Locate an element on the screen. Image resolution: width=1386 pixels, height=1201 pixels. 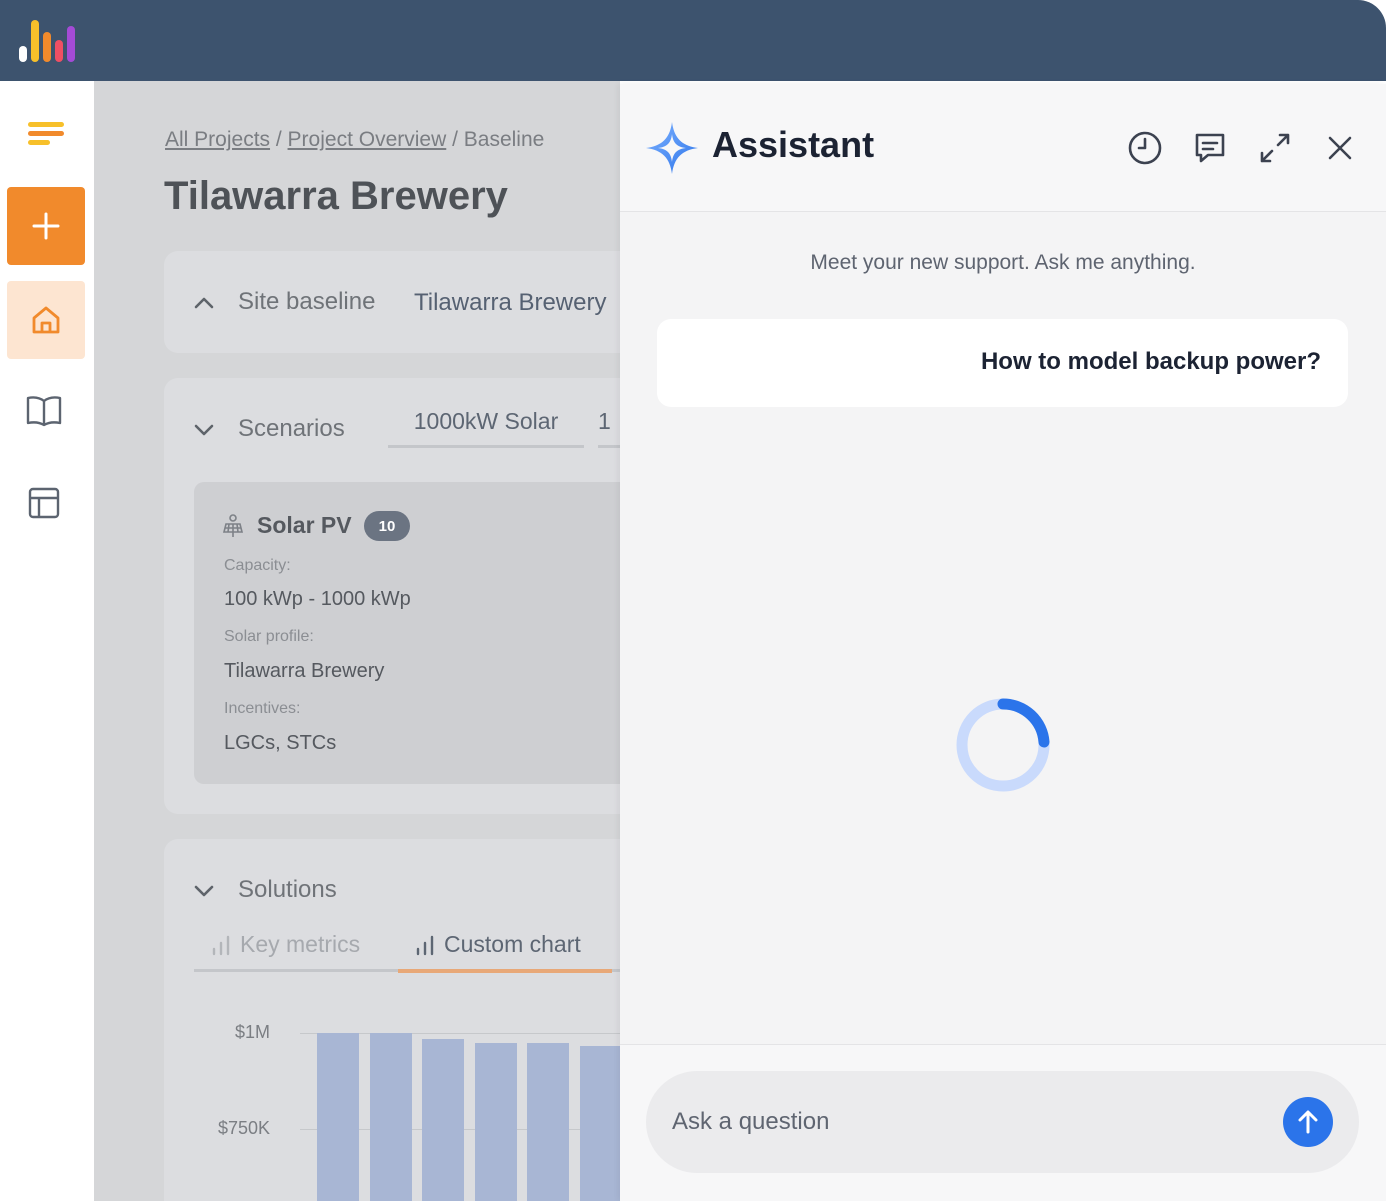
chevron-up-icon is located at coordinates (204, 303).